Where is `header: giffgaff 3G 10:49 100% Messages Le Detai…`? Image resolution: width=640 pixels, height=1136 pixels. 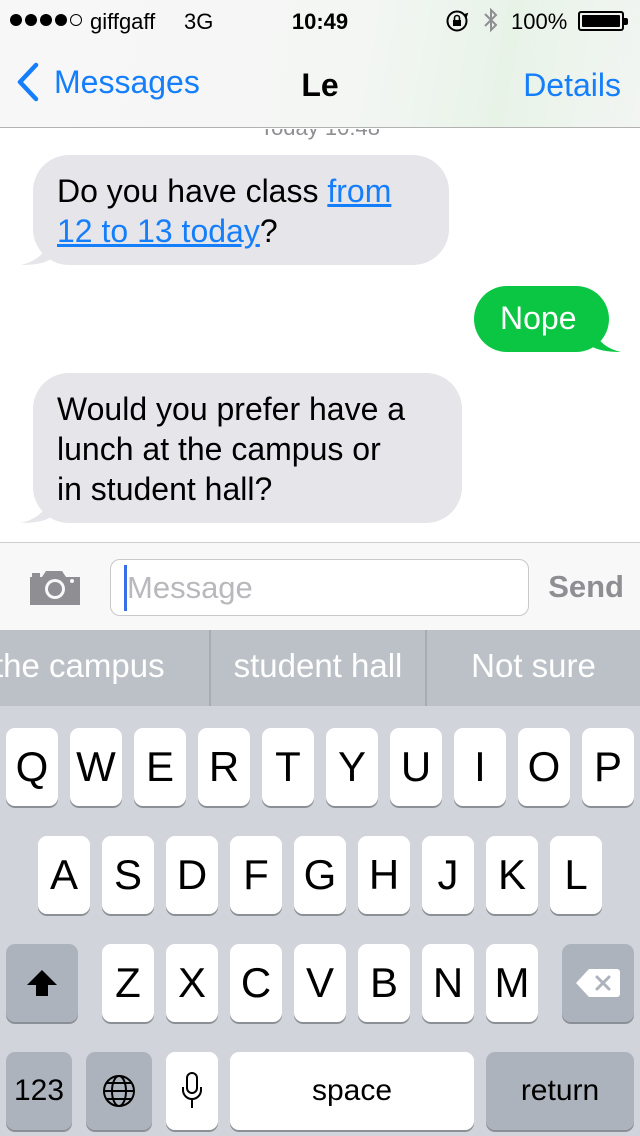
header: giffgaff 3G 10:49 100% Messages Le Detai… is located at coordinates (320, 64).